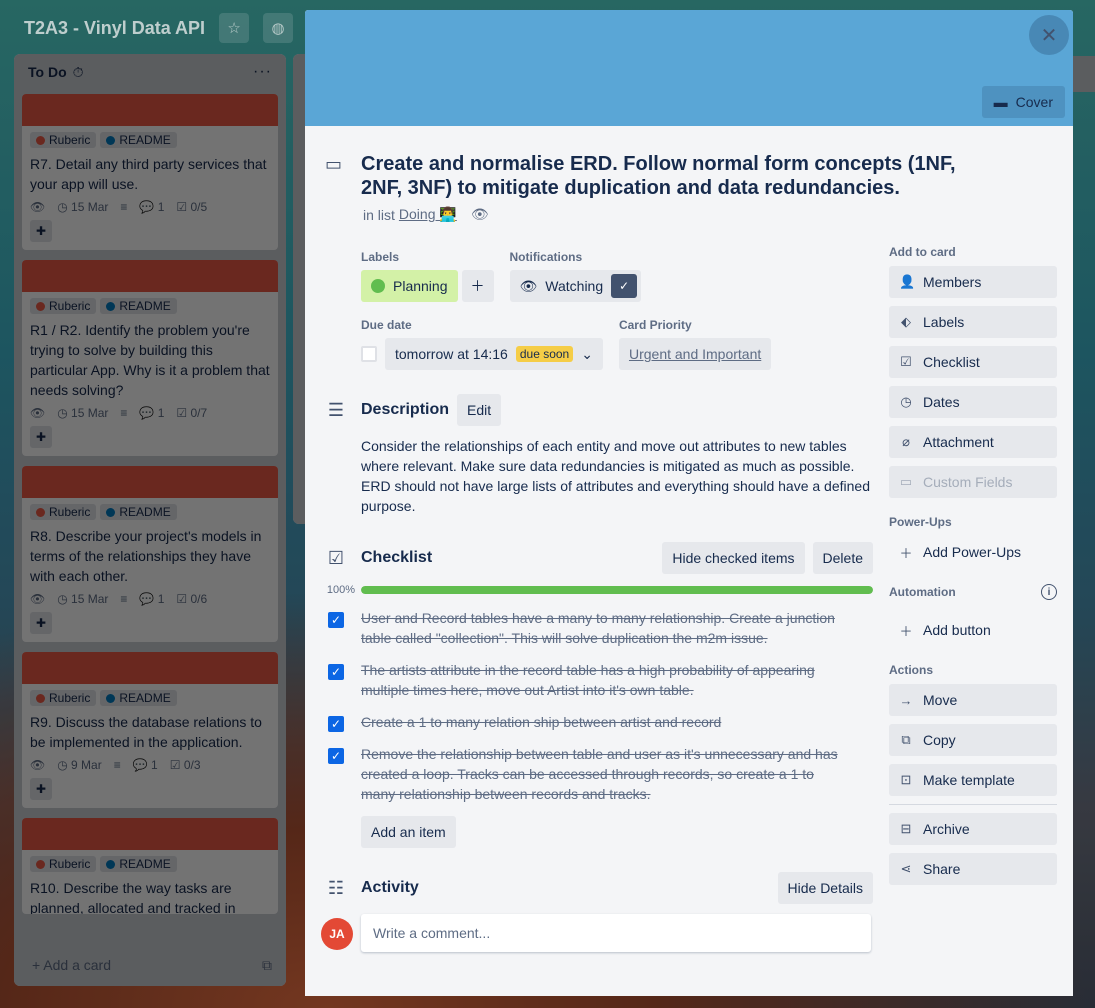 This screenshot has height=1008, width=1095. Describe the element at coordinates (378, 286) in the screenshot. I see `label-color-dot` at that location.